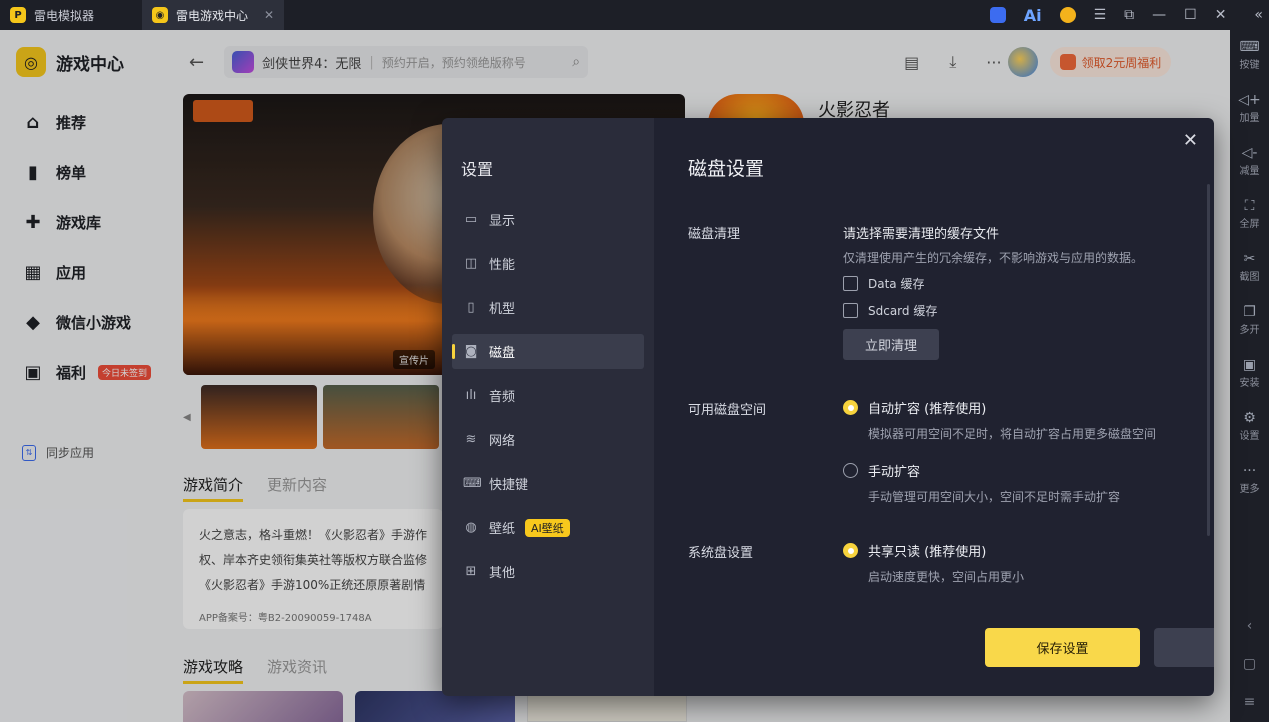 The height and width of the screenshot is (722, 1269). Describe the element at coordinates (471, 263) in the screenshot. I see `performance-icon: ◫` at that location.